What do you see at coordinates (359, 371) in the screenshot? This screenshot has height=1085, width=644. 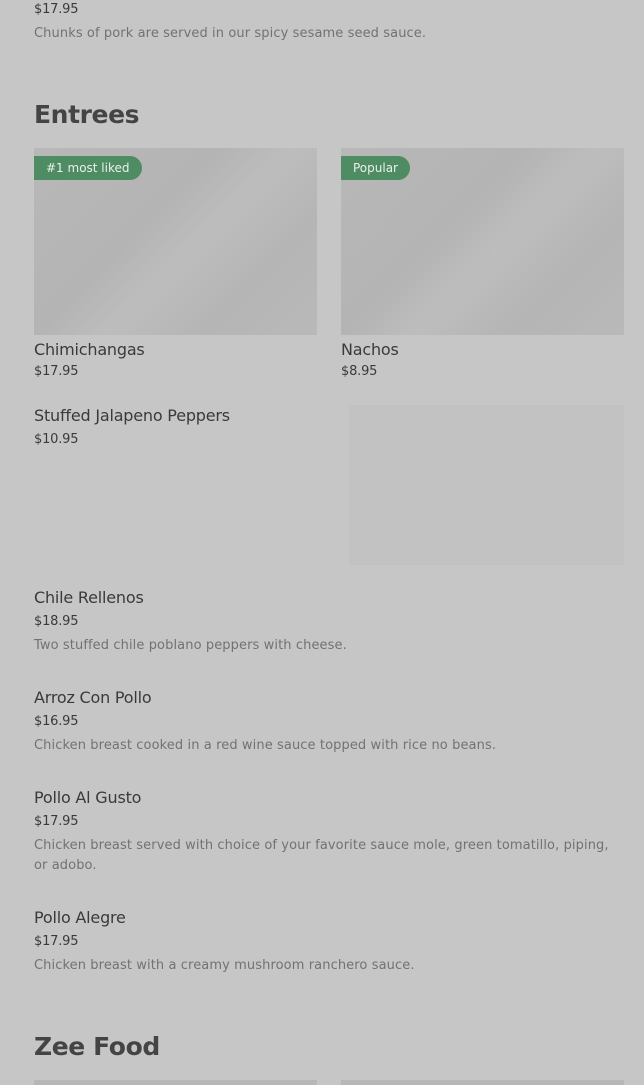 I see `item-price: $8.95` at bounding box center [359, 371].